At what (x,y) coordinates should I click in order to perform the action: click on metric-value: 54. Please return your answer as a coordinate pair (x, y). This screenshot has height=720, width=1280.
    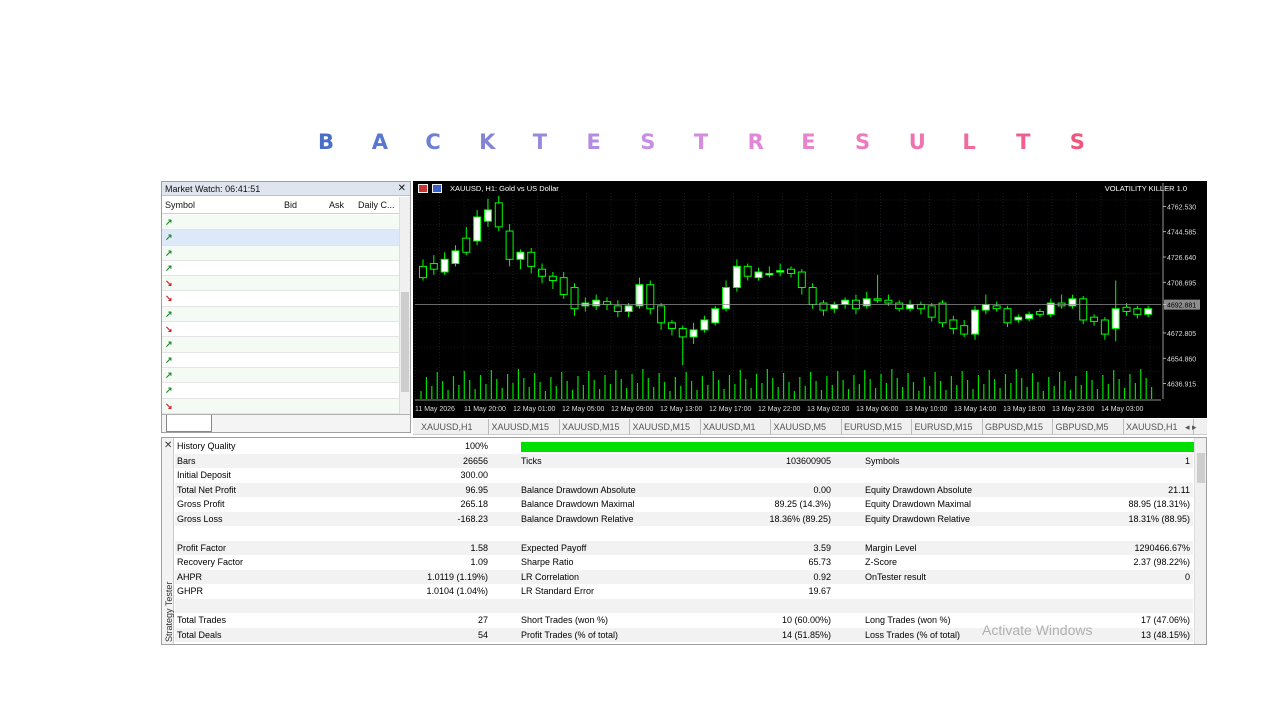
    Looking at the image, I should click on (482, 634).